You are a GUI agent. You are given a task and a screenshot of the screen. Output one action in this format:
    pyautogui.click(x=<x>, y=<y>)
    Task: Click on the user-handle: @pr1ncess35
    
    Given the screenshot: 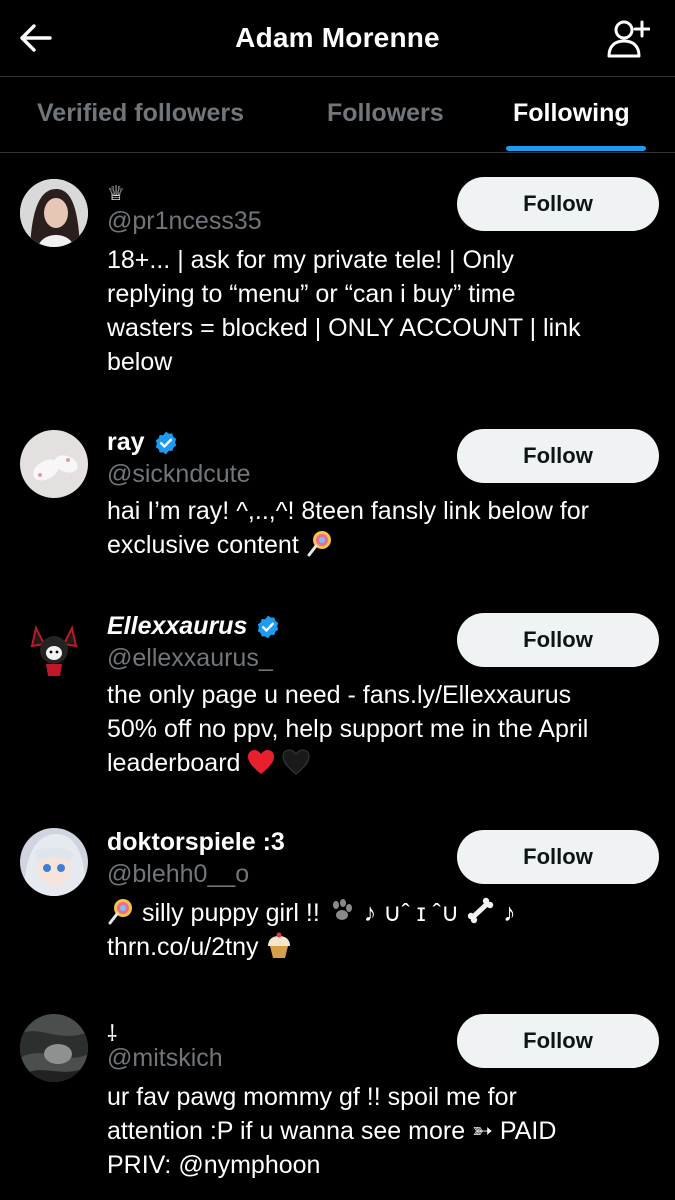 What is the action you would take?
    pyautogui.click(x=184, y=221)
    